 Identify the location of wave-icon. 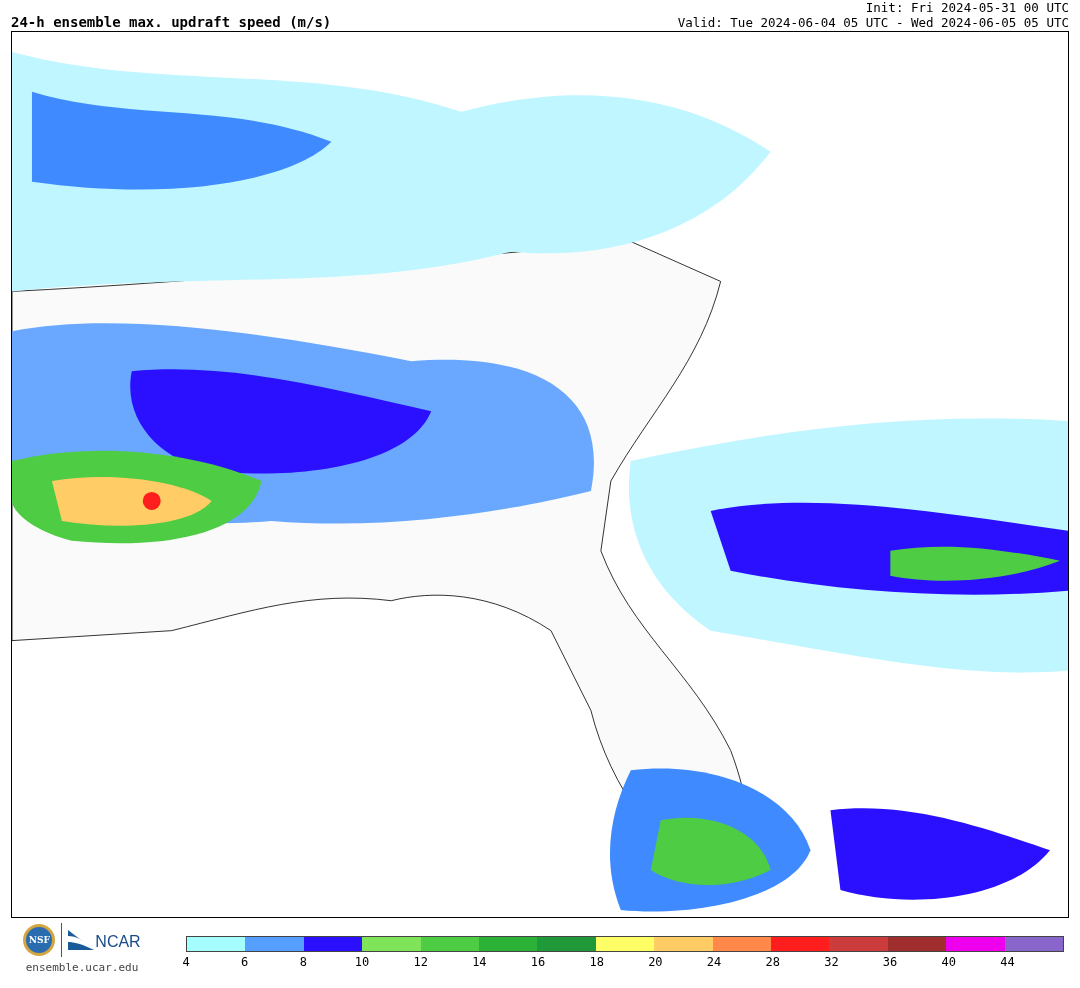
(81, 940).